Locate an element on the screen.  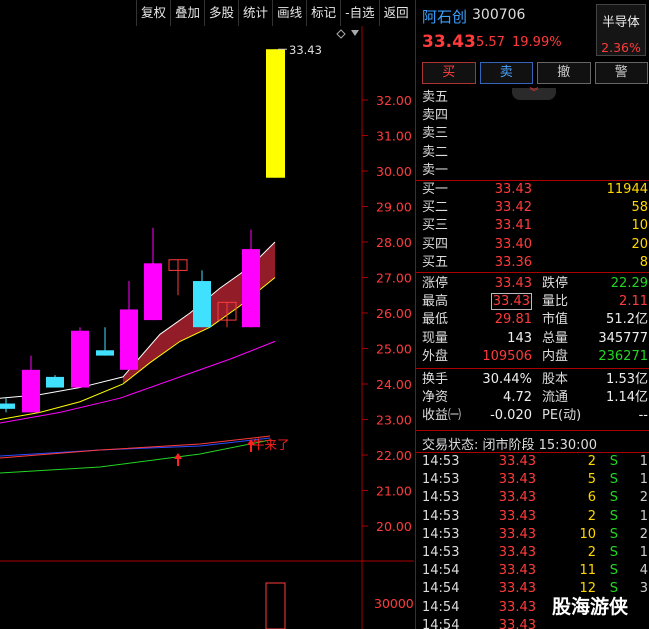
price-axis-label: 22.00 is located at coordinates (394, 455).